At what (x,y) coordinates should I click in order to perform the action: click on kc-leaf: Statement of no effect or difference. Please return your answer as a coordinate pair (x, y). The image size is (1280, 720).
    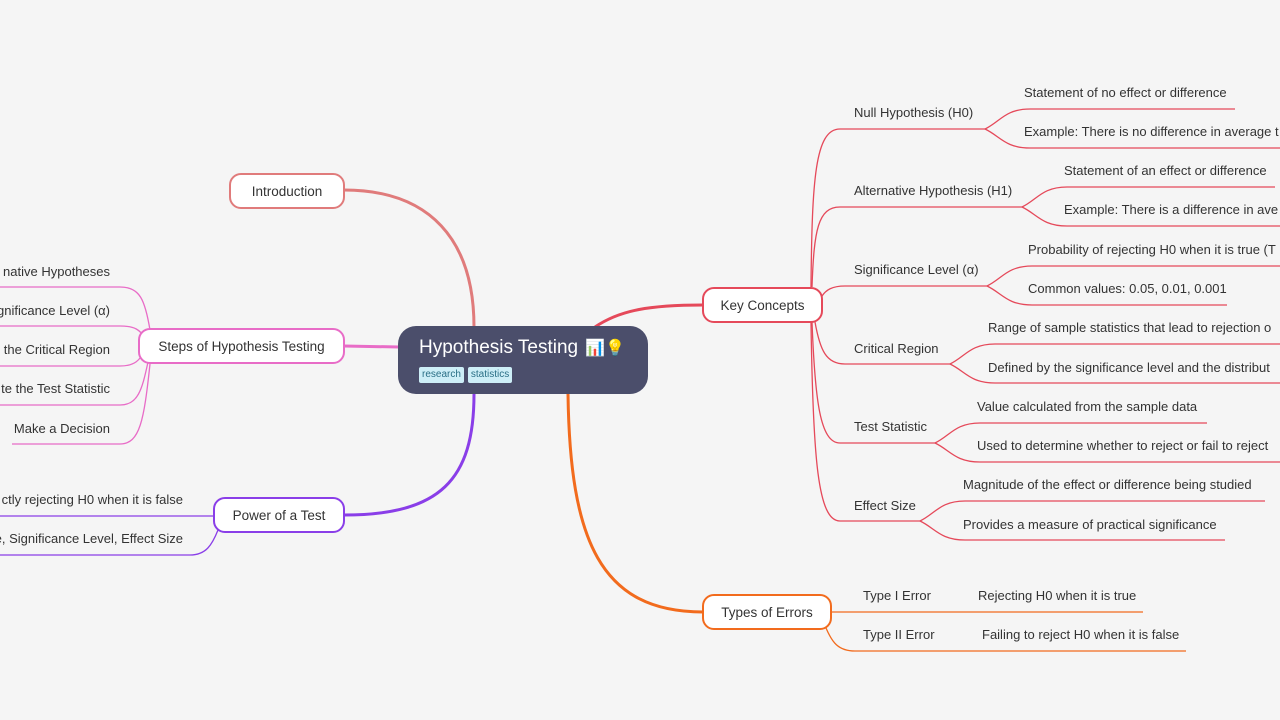
    Looking at the image, I should click on (1125, 93).